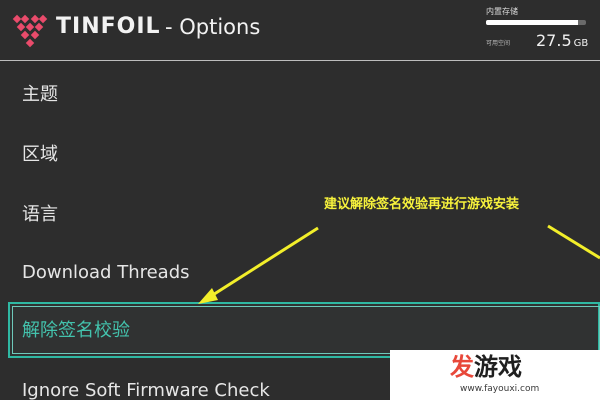  I want to click on storage-label: 内置存储, so click(502, 11).